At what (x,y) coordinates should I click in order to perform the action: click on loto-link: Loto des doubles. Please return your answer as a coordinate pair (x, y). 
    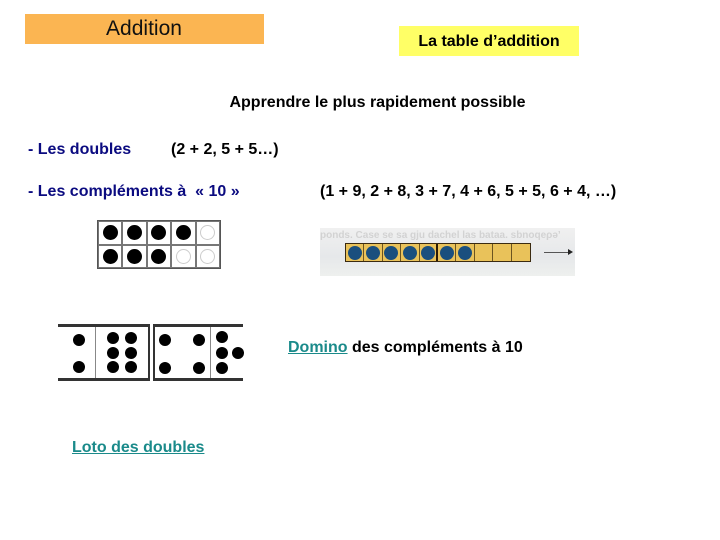
    Looking at the image, I should click on (138, 447).